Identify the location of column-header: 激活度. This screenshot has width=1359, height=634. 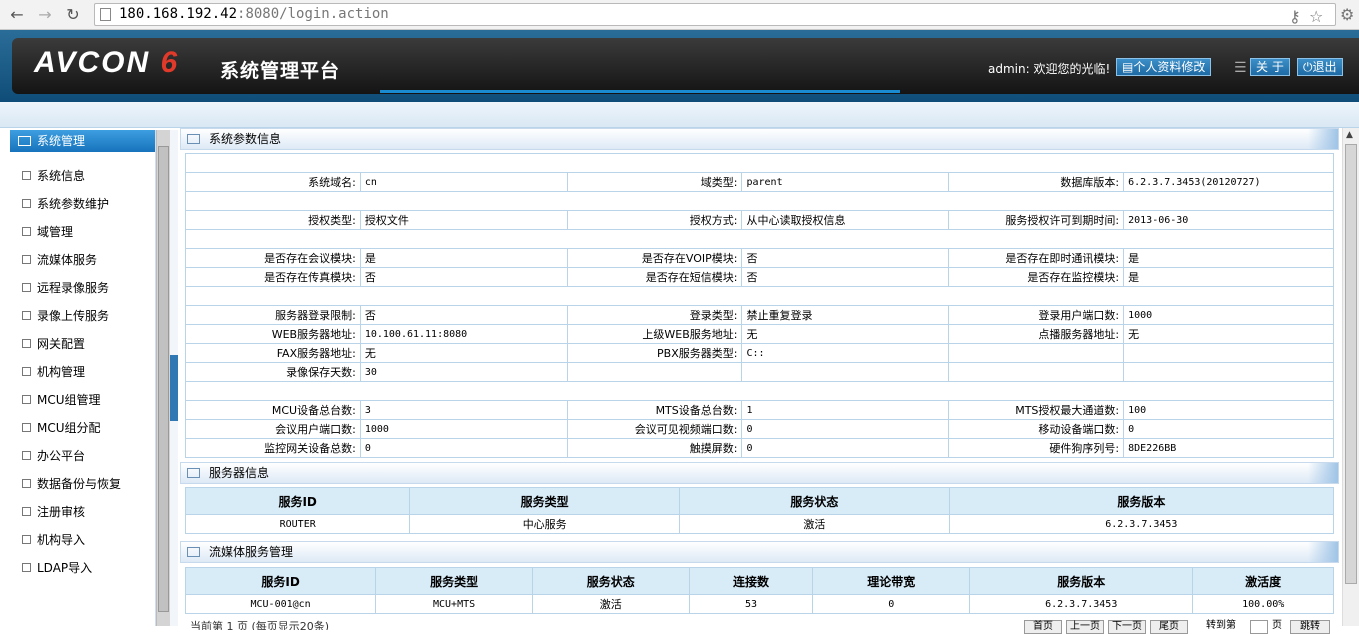
(1263, 581).